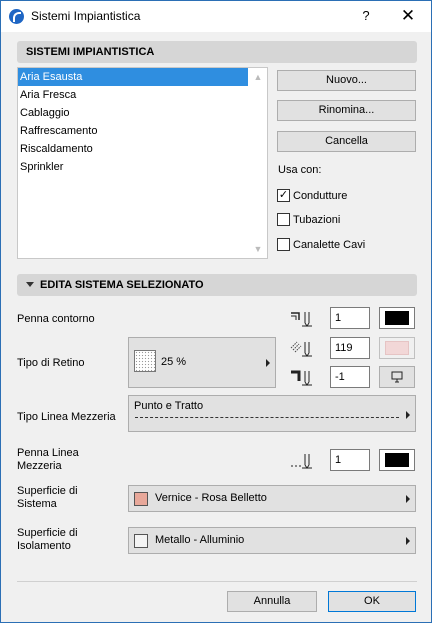  I want to click on checkbox-canalette-cavi: Canalette Cavi, so click(321, 245).